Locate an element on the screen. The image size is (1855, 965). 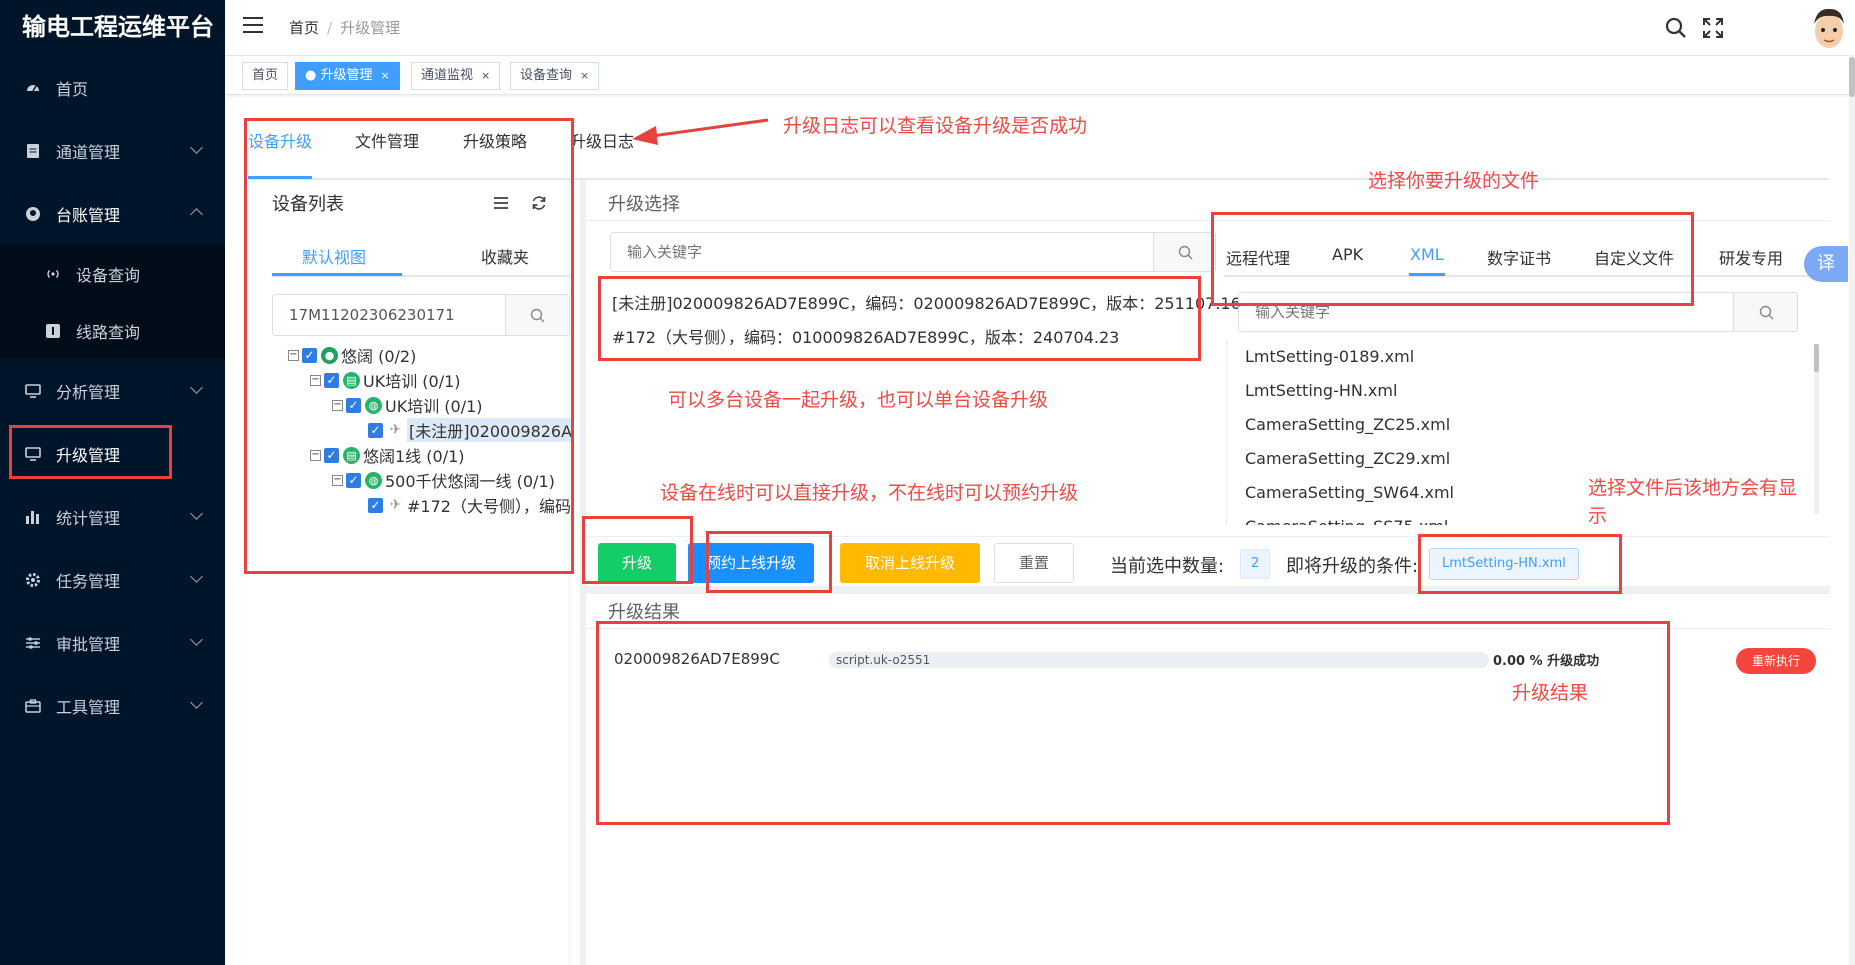
device-search-input is located at coordinates (388, 315).